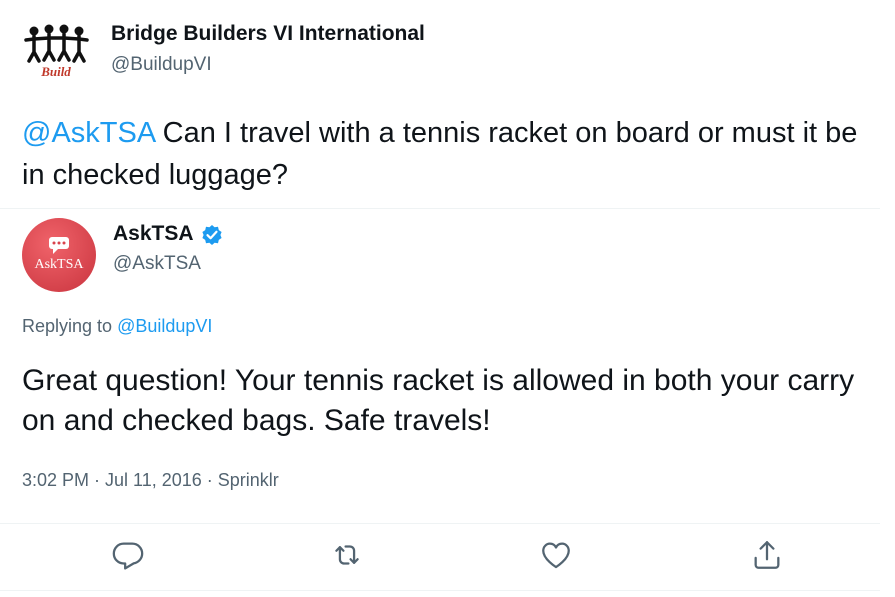 The image size is (895, 597). I want to click on retweet-icon, so click(347, 555).